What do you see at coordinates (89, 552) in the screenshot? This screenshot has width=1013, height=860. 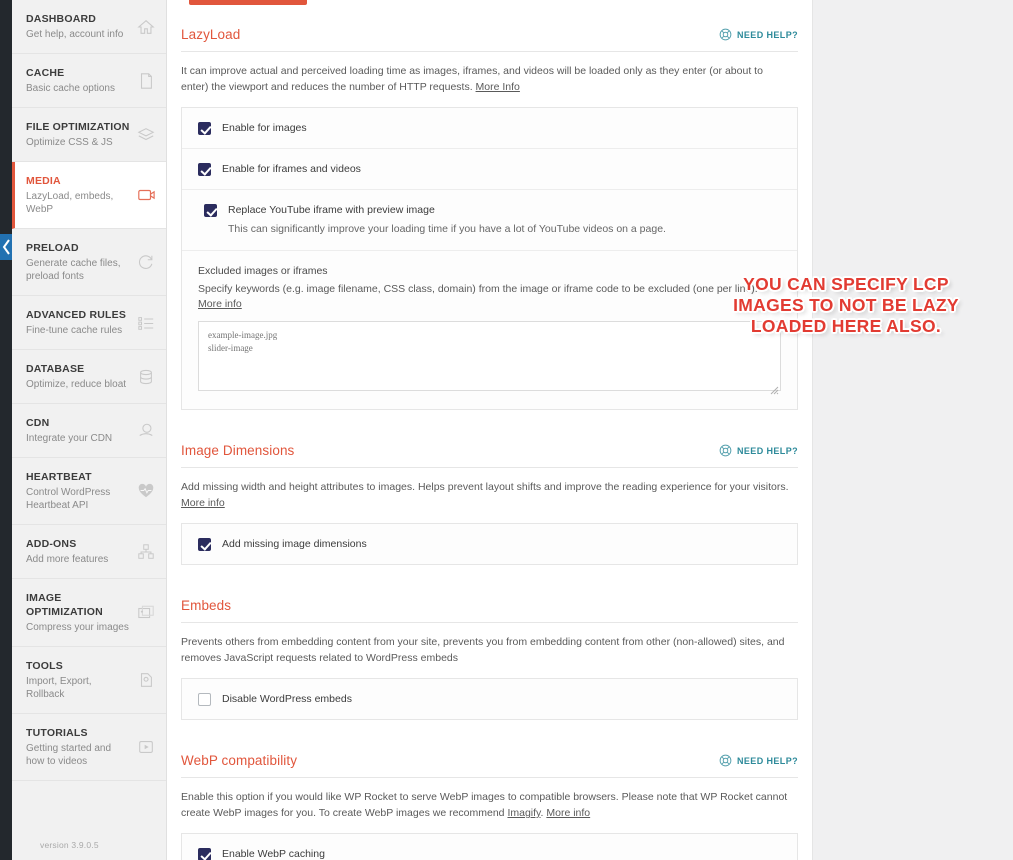 I see `sidebar-item-add-ons: ADD-ONS Add more features` at bounding box center [89, 552].